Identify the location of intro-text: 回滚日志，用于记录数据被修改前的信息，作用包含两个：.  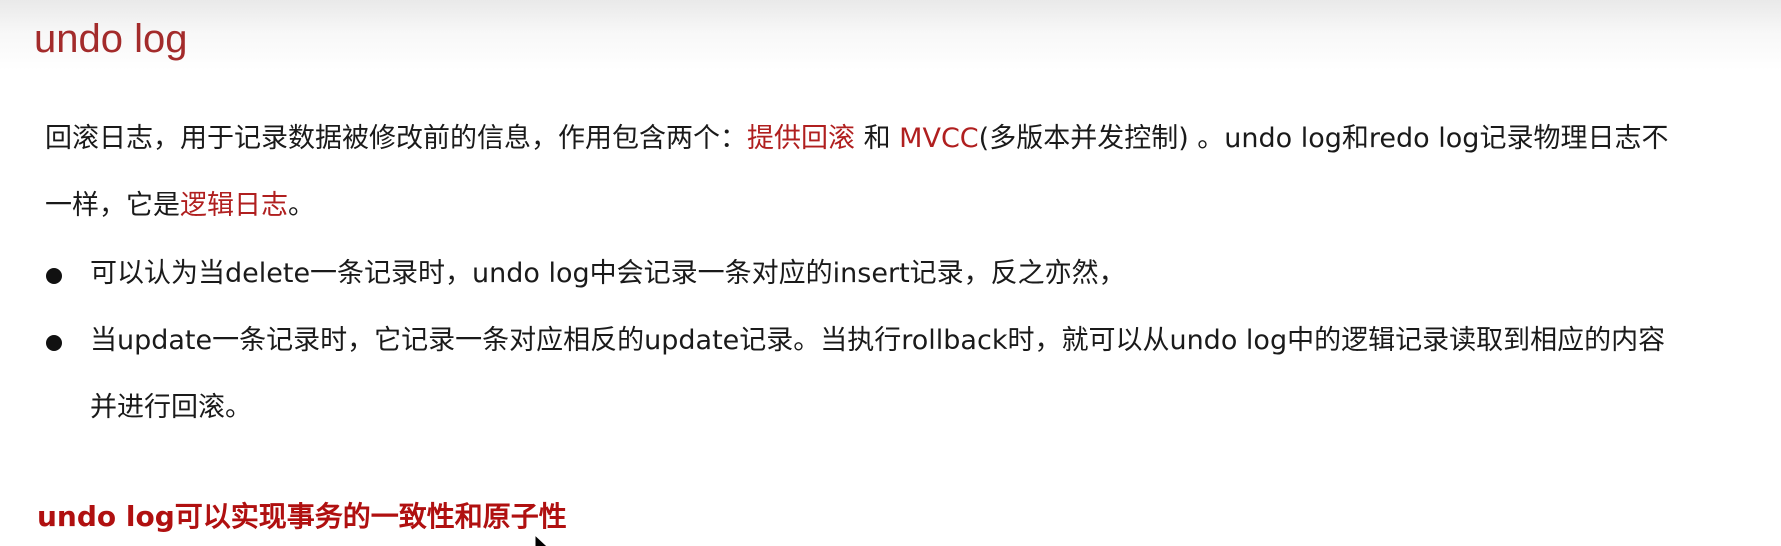
(396, 138).